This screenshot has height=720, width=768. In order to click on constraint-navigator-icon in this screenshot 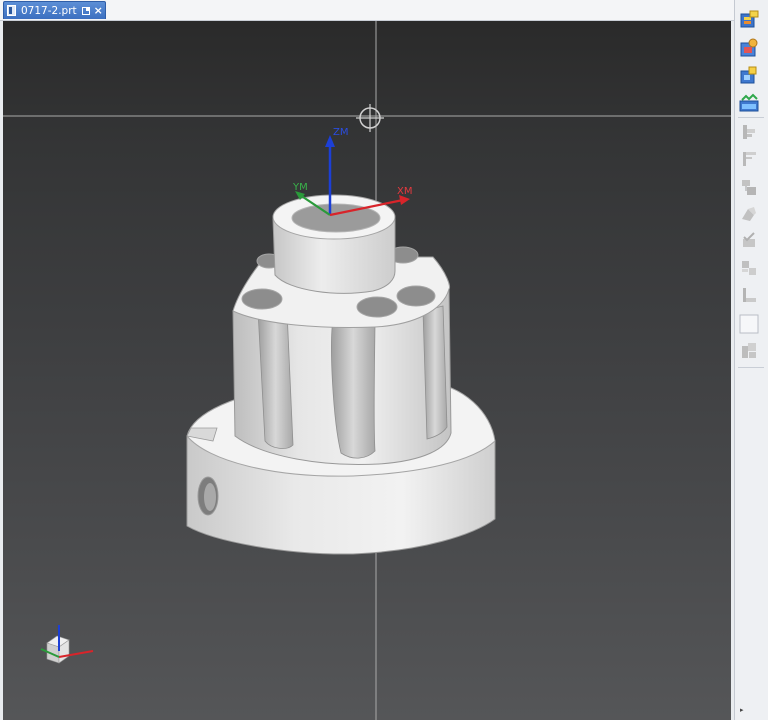, I will do `click(749, 48)`.